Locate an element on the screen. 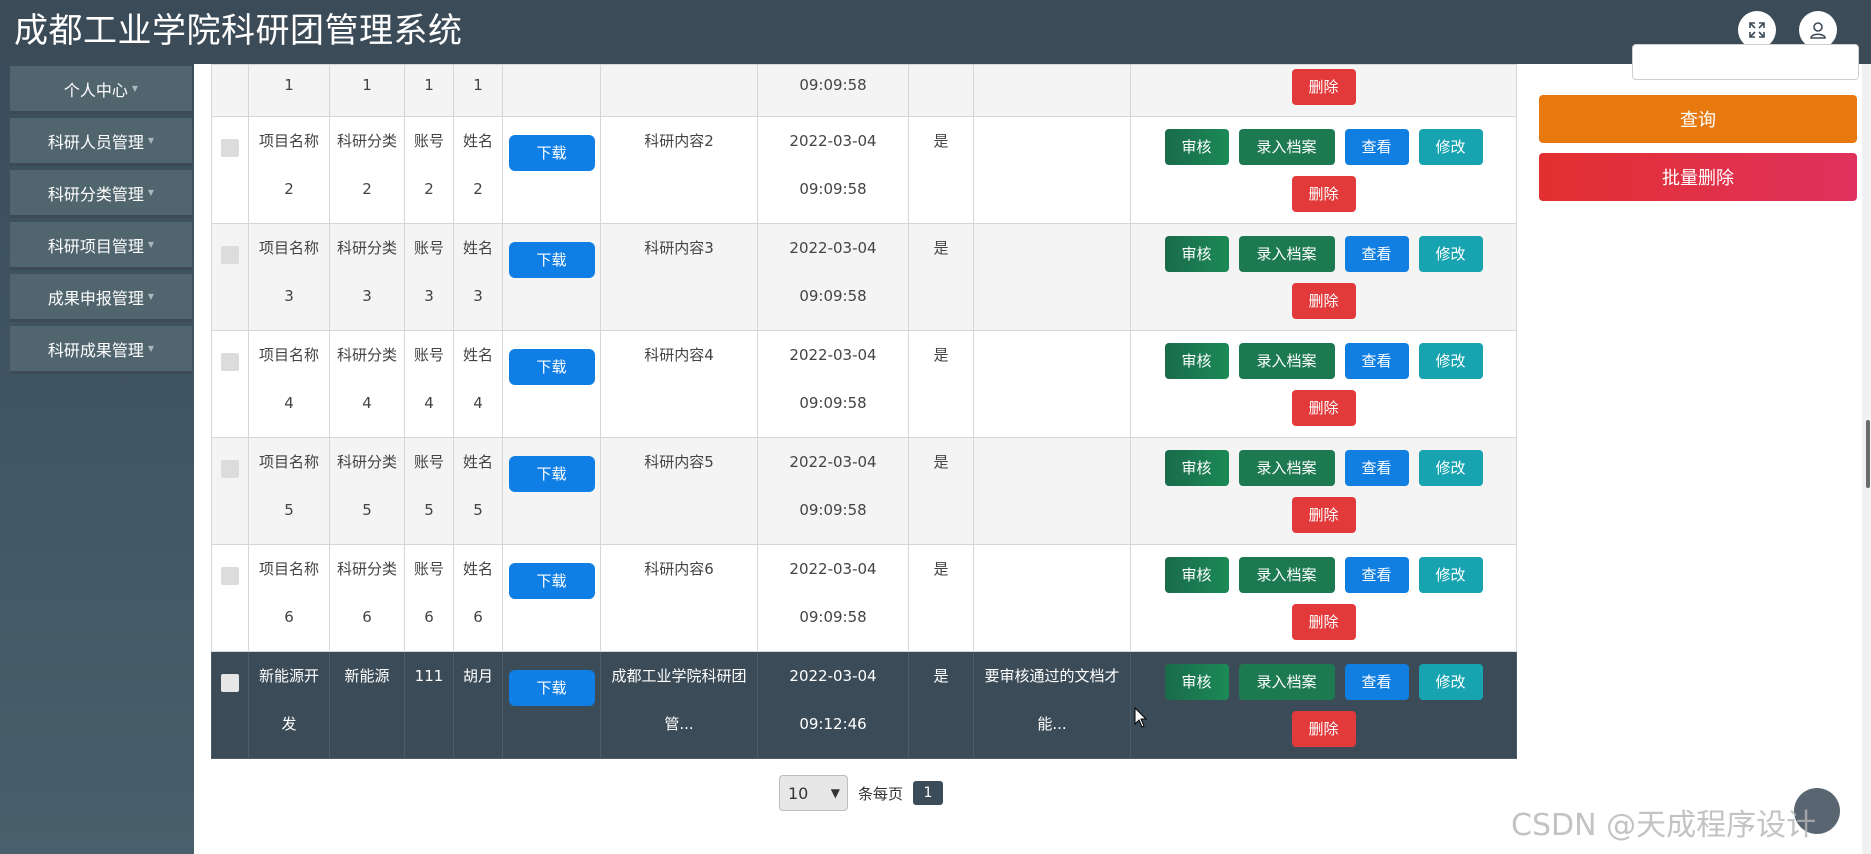  table-cell: 新能源开发 is located at coordinates (289, 705).